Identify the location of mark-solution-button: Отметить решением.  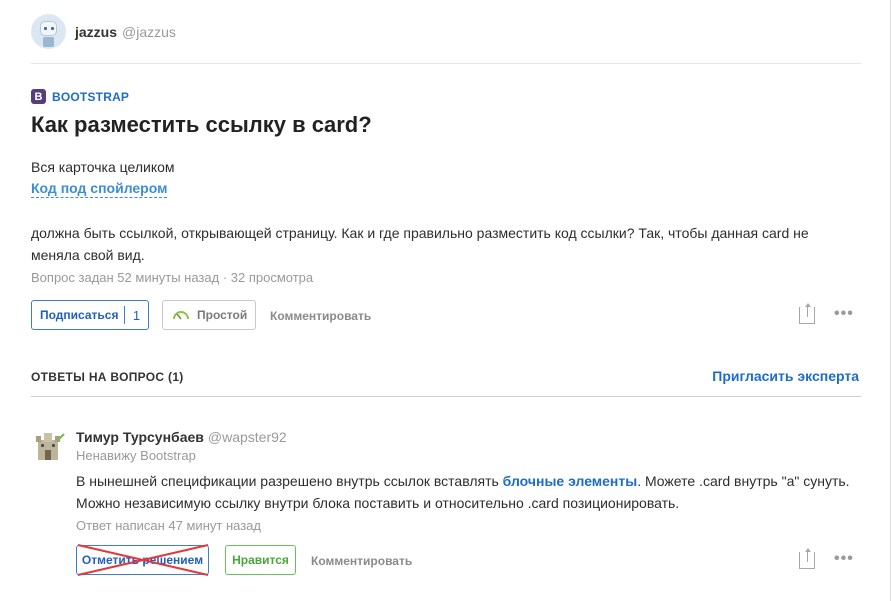
(142, 560).